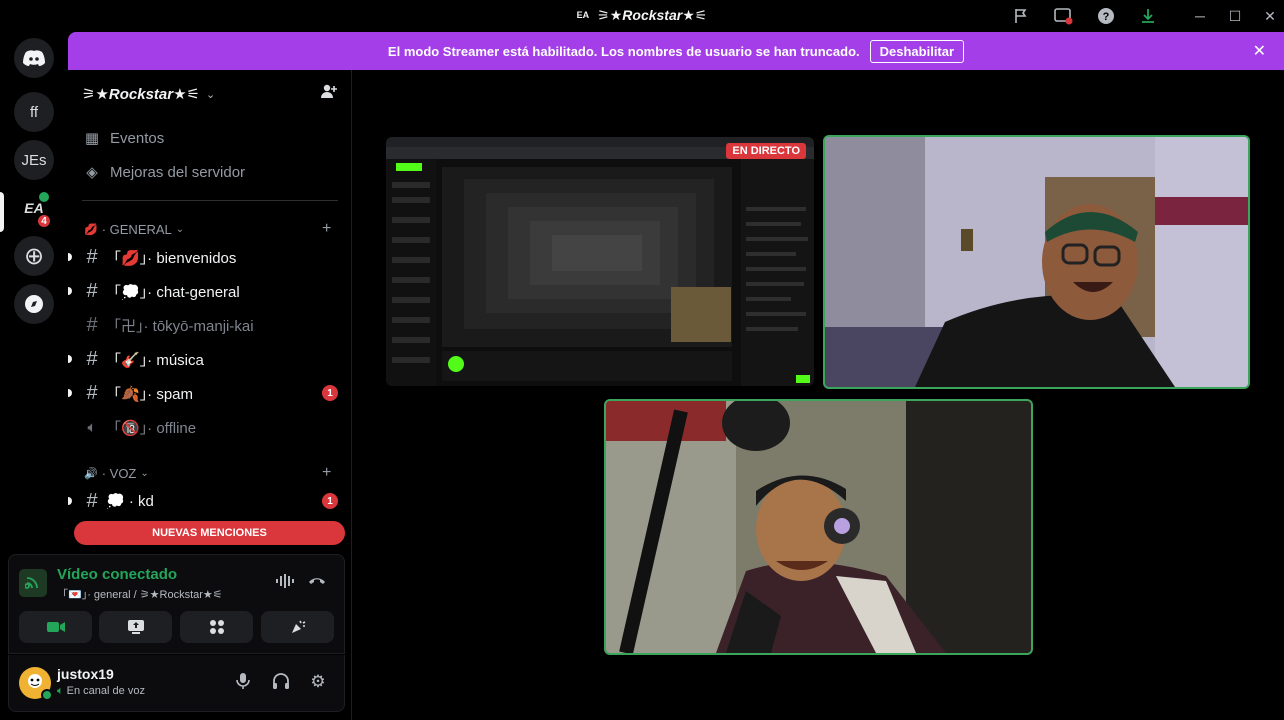  I want to click on avatar, so click(36, 684).